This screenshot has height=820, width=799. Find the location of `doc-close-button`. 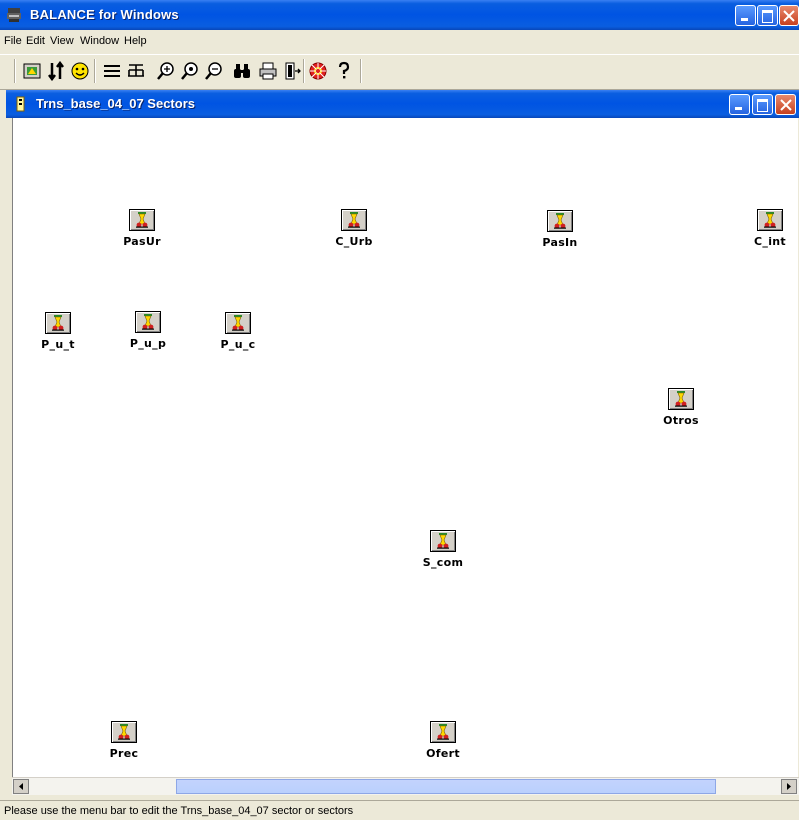

doc-close-button is located at coordinates (785, 104).